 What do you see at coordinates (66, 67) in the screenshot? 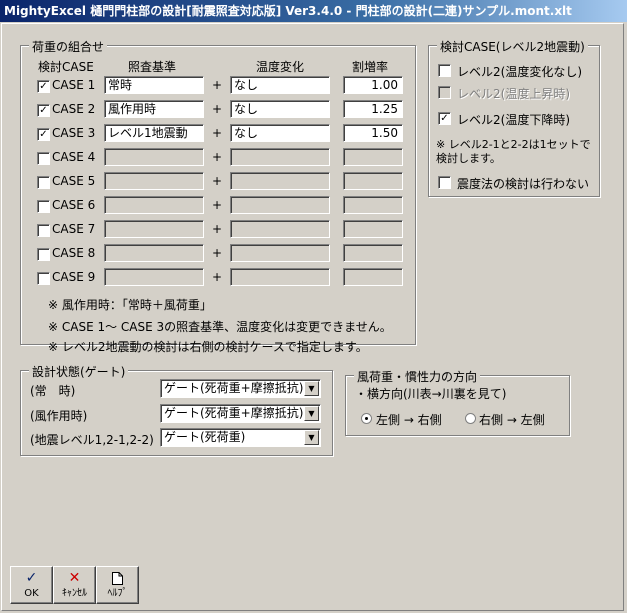
I see `header-case: 検討CASE` at bounding box center [66, 67].